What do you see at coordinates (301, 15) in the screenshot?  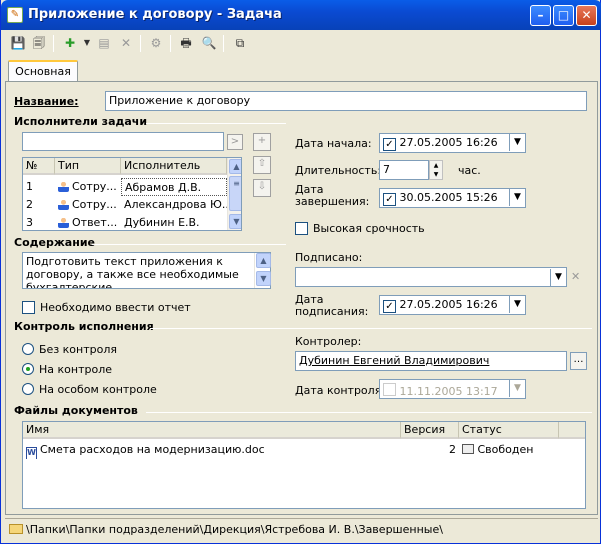 I see `title-bar: ✎ Приложение к договору - Задача – □ ✕` at bounding box center [301, 15].